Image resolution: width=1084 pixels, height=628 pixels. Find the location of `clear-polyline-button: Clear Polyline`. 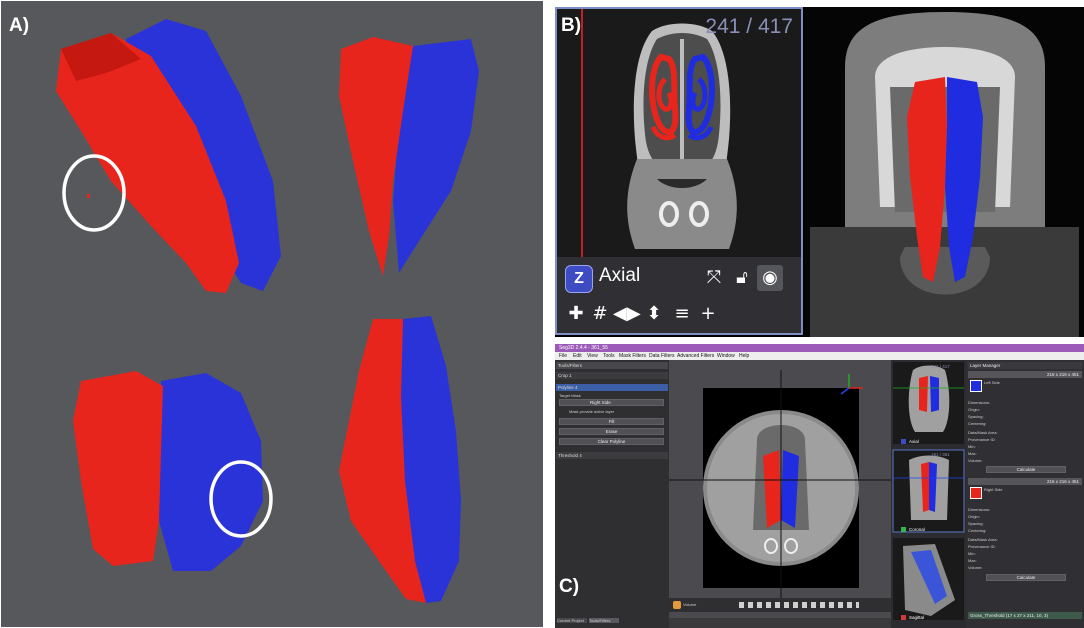

clear-polyline-button: Clear Polyline is located at coordinates (611, 441).